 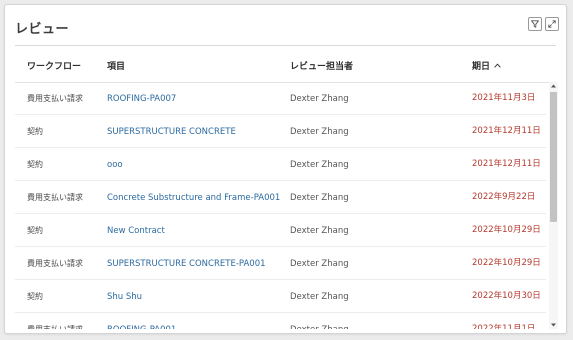 I want to click on item-link: ROOFING-PA001, so click(x=197, y=321).